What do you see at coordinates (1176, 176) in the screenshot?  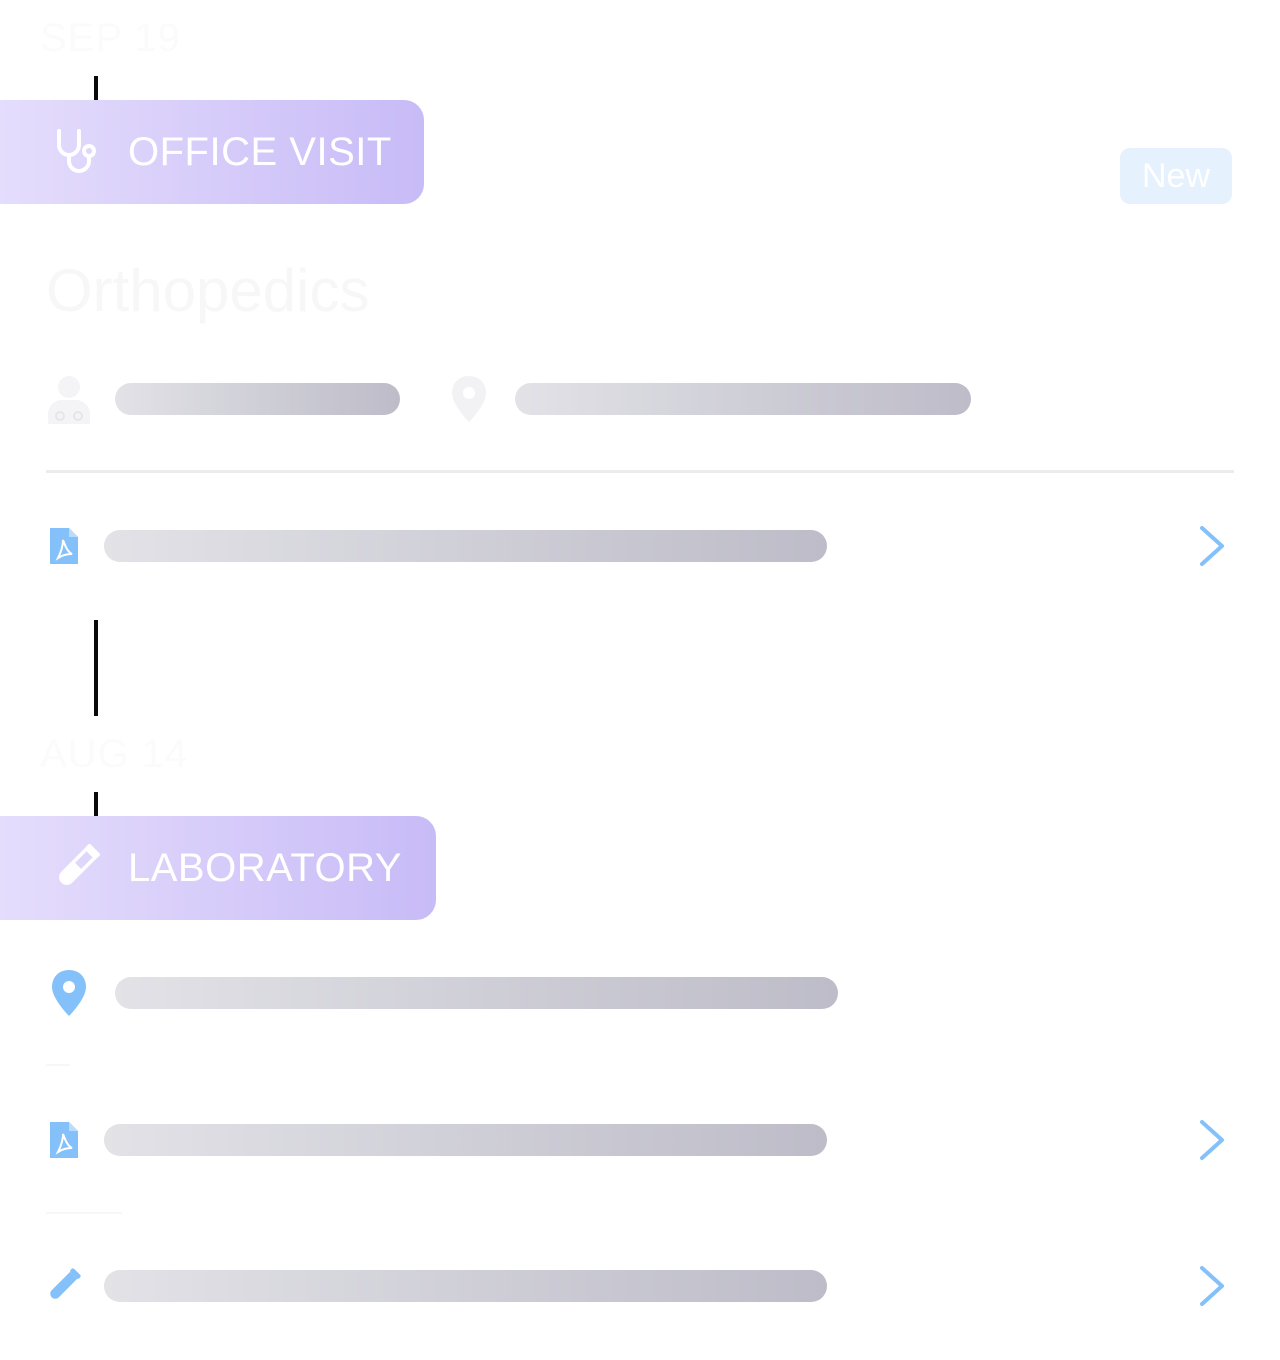 I see `new-badge: New` at bounding box center [1176, 176].